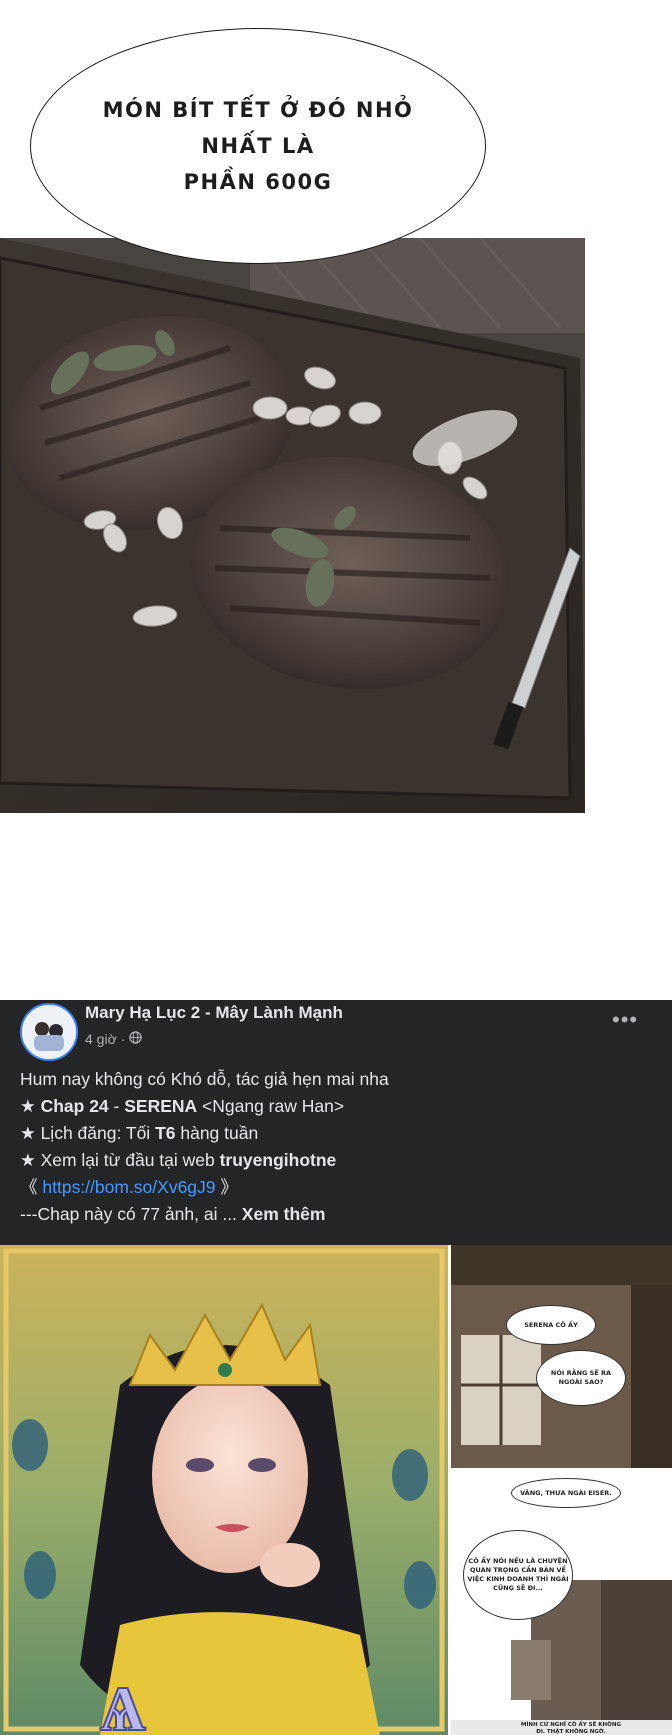 The width and height of the screenshot is (672, 1735). I want to click on author-avatar, so click(49, 1032).